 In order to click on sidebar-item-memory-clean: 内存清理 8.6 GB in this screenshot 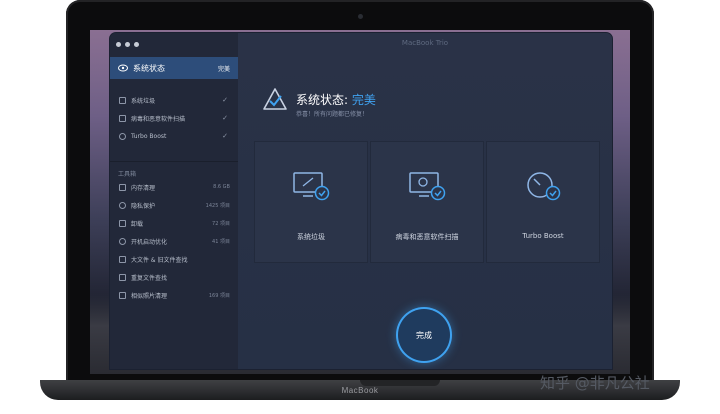, I will do `click(174, 187)`.